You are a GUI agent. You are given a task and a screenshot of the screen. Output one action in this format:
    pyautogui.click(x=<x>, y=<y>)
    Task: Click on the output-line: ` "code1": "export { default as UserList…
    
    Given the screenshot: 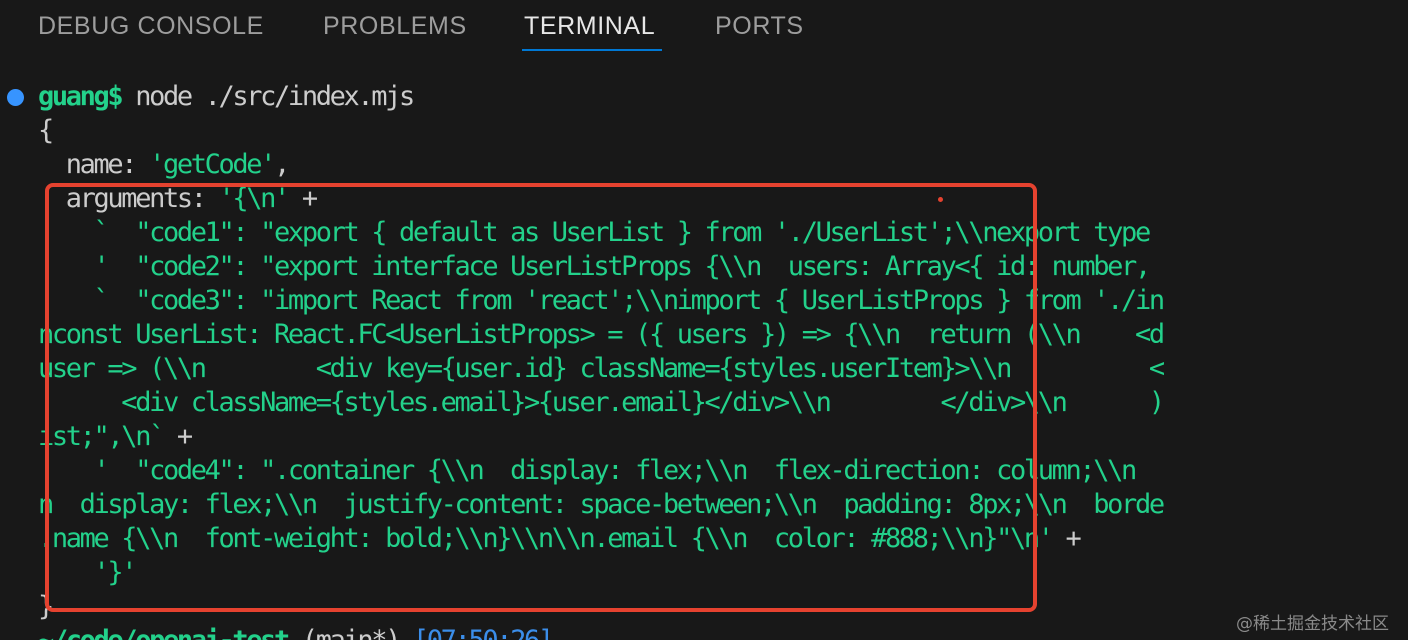 What is the action you would take?
    pyautogui.click(x=595, y=232)
    